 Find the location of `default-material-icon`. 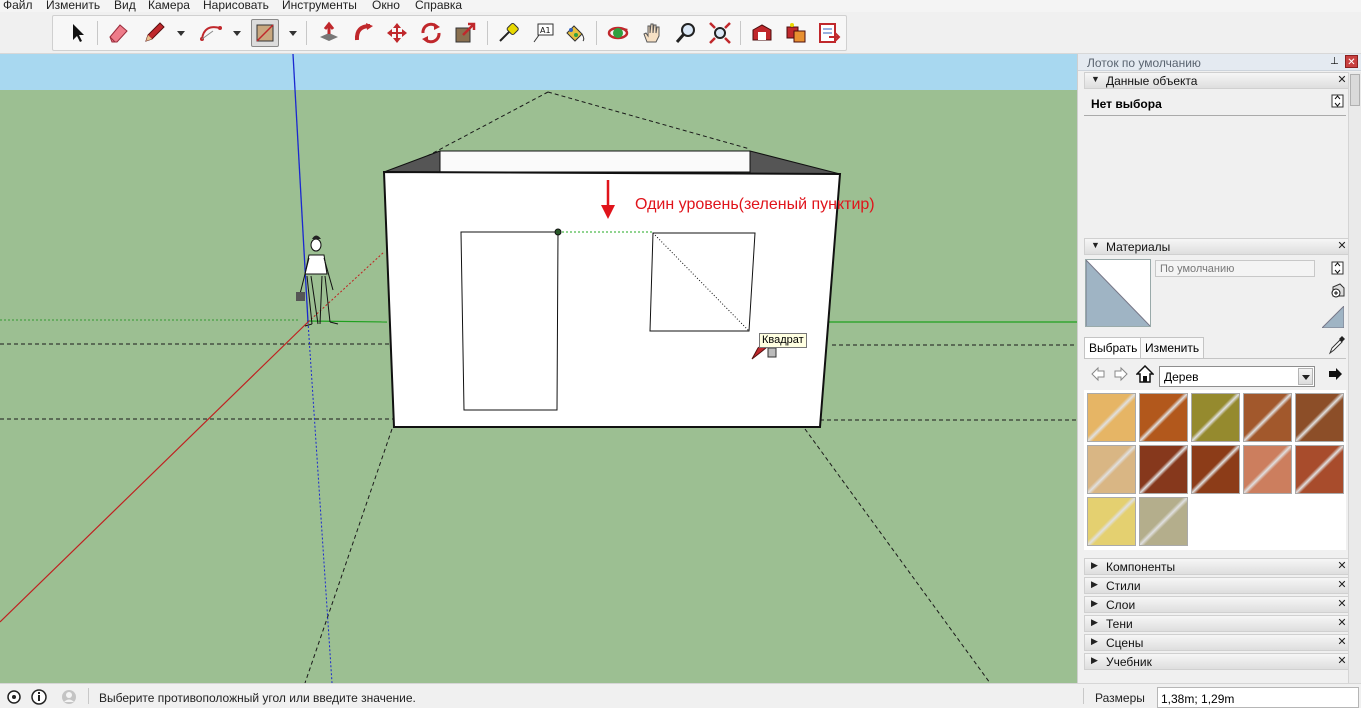

default-material-icon is located at coordinates (1333, 317).